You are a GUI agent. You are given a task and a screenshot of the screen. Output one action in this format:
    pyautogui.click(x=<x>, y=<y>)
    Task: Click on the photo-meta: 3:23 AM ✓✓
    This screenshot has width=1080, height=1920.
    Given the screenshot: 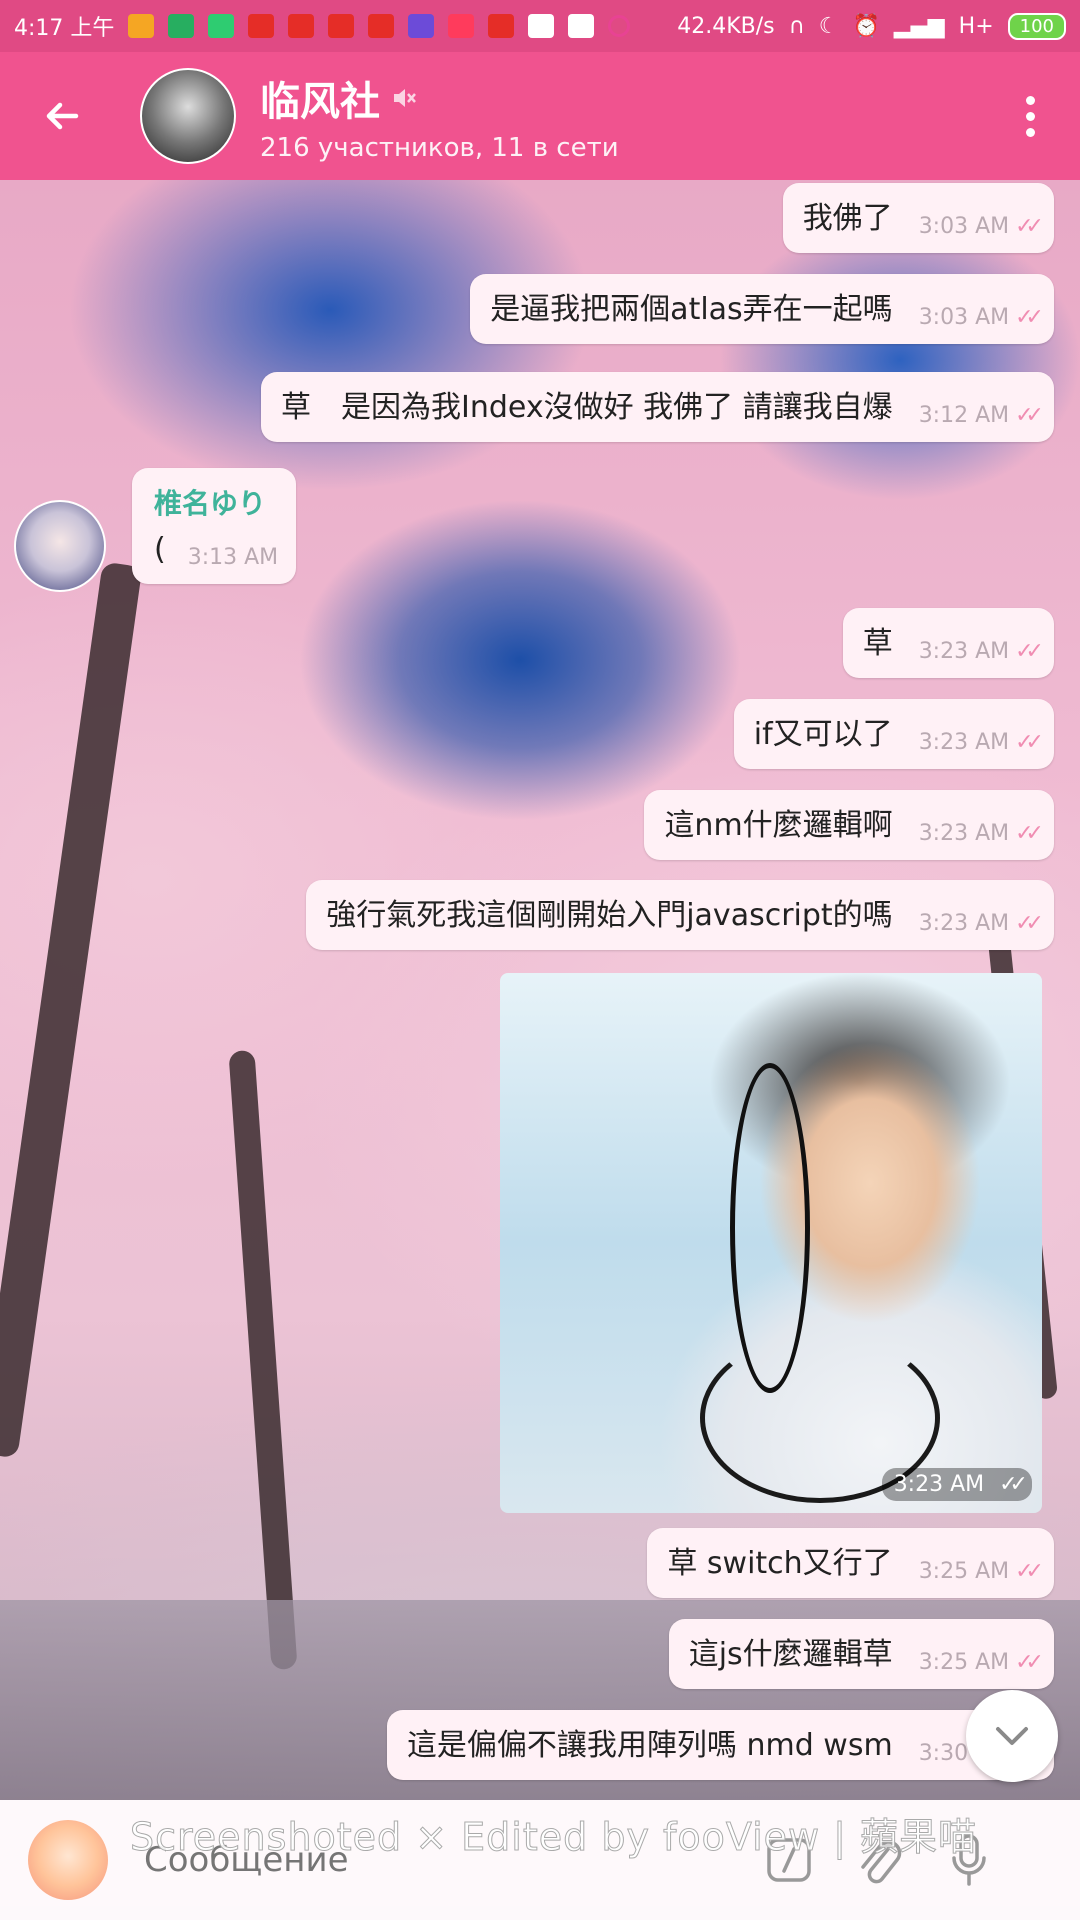 What is the action you would take?
    pyautogui.click(x=956, y=1484)
    